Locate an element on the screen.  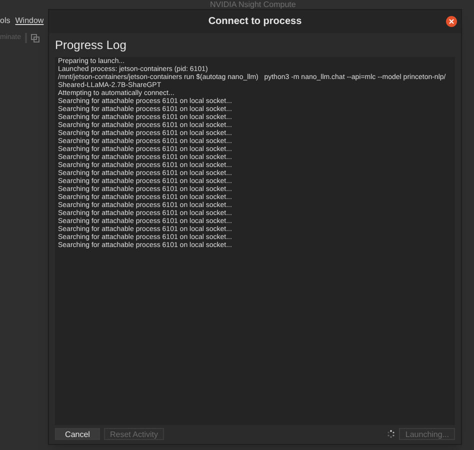
menu-item: Window is located at coordinates (29, 21).